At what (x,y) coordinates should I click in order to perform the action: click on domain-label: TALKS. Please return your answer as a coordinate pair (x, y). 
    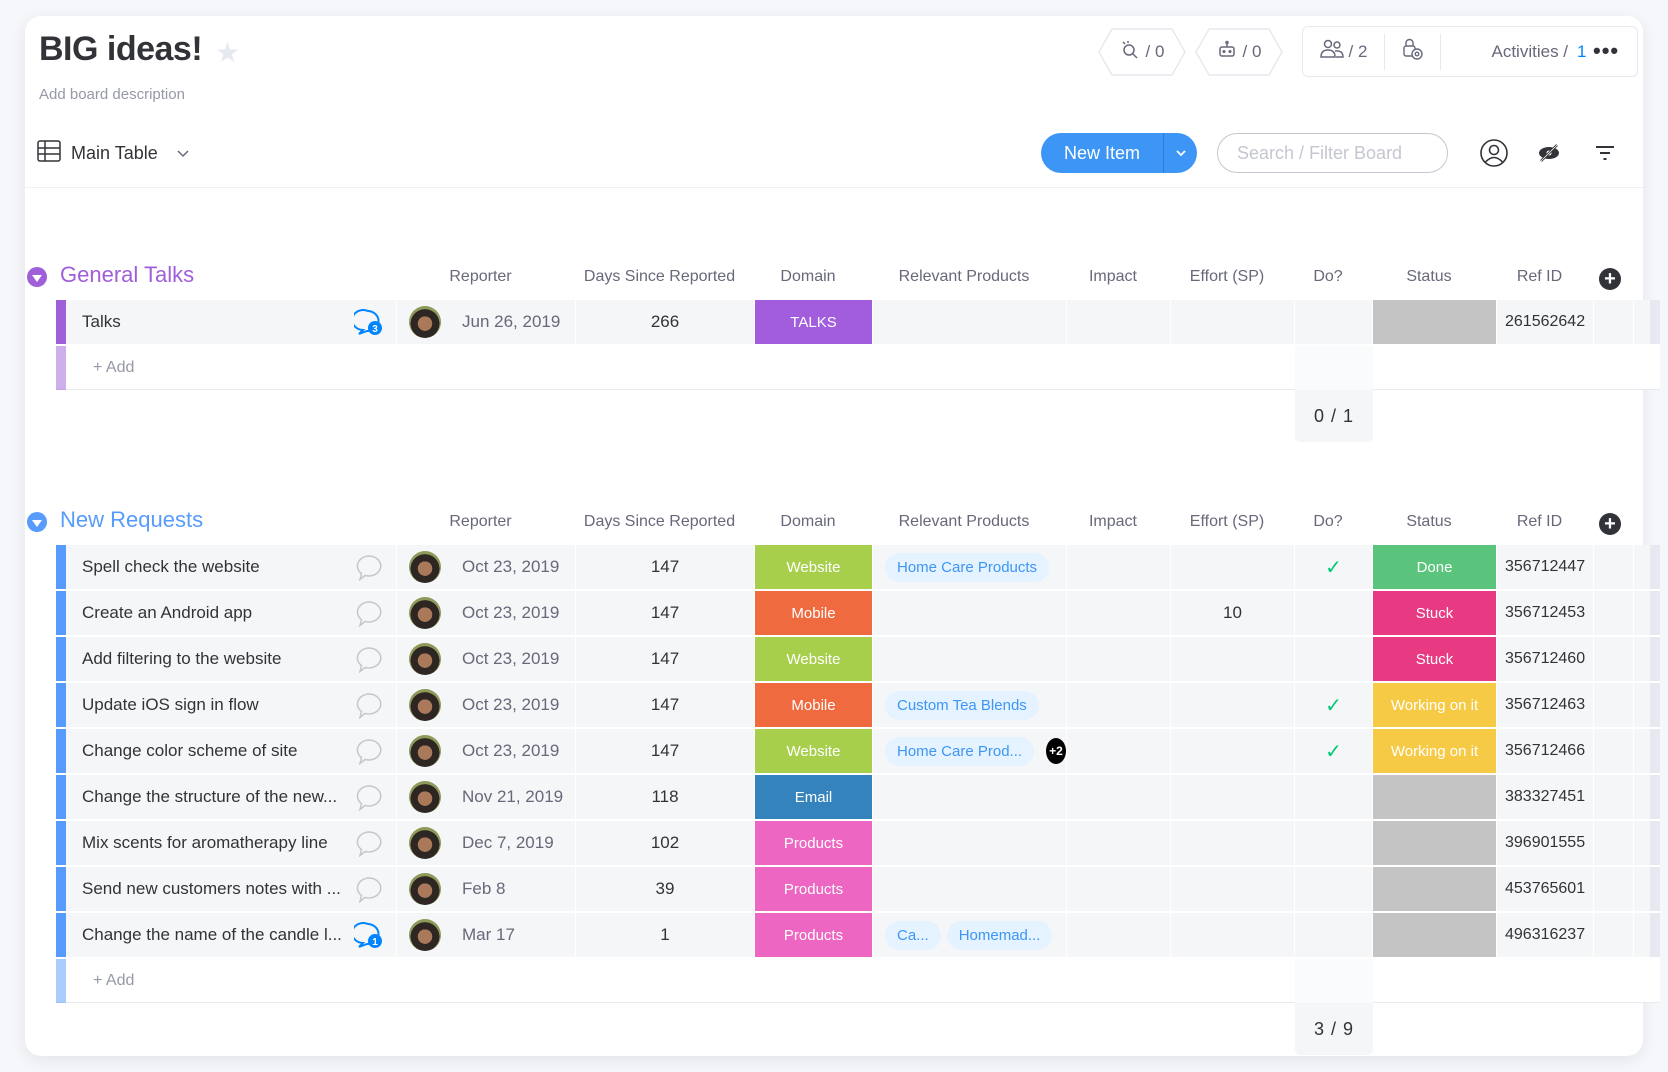
    Looking at the image, I should click on (814, 322).